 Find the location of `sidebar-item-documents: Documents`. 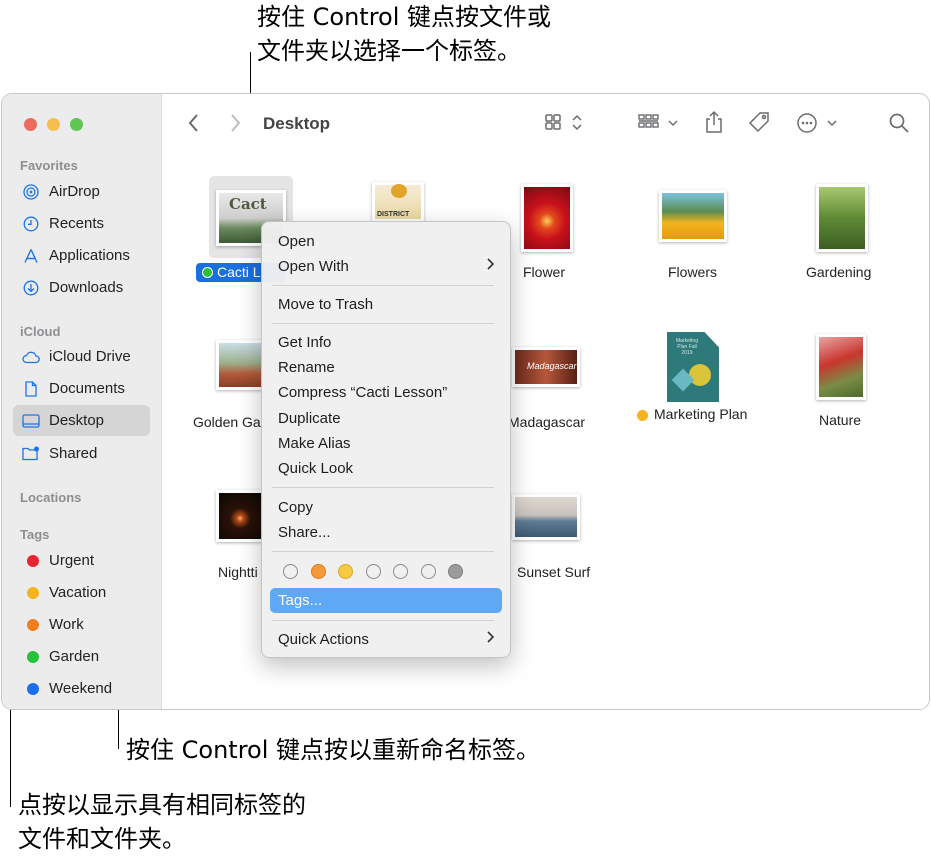

sidebar-item-documents: Documents is located at coordinates (81, 388).